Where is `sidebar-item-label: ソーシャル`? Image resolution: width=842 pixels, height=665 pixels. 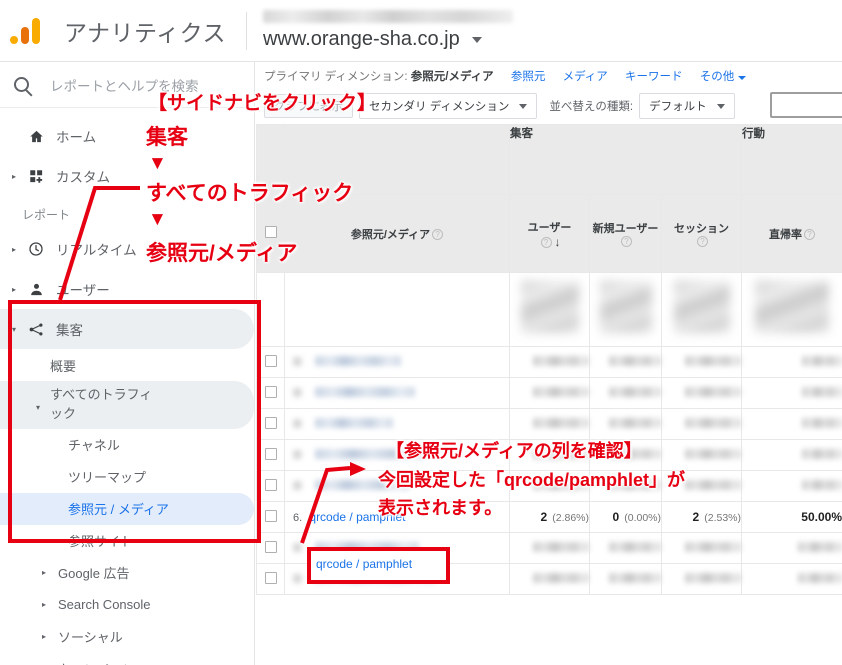
sidebar-item-label: ソーシャル is located at coordinates (90, 638).